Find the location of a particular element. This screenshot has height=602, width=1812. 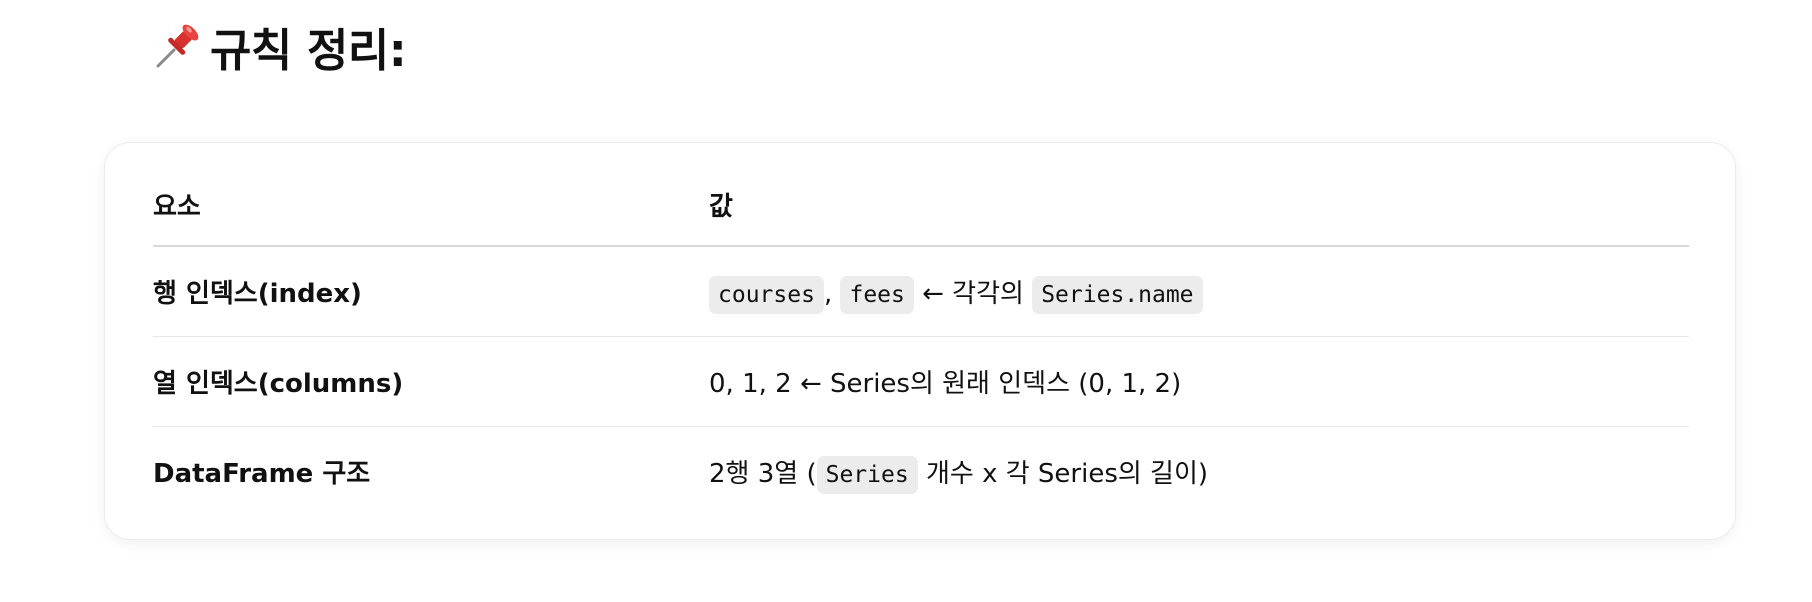

value-text: , is located at coordinates (828, 294).